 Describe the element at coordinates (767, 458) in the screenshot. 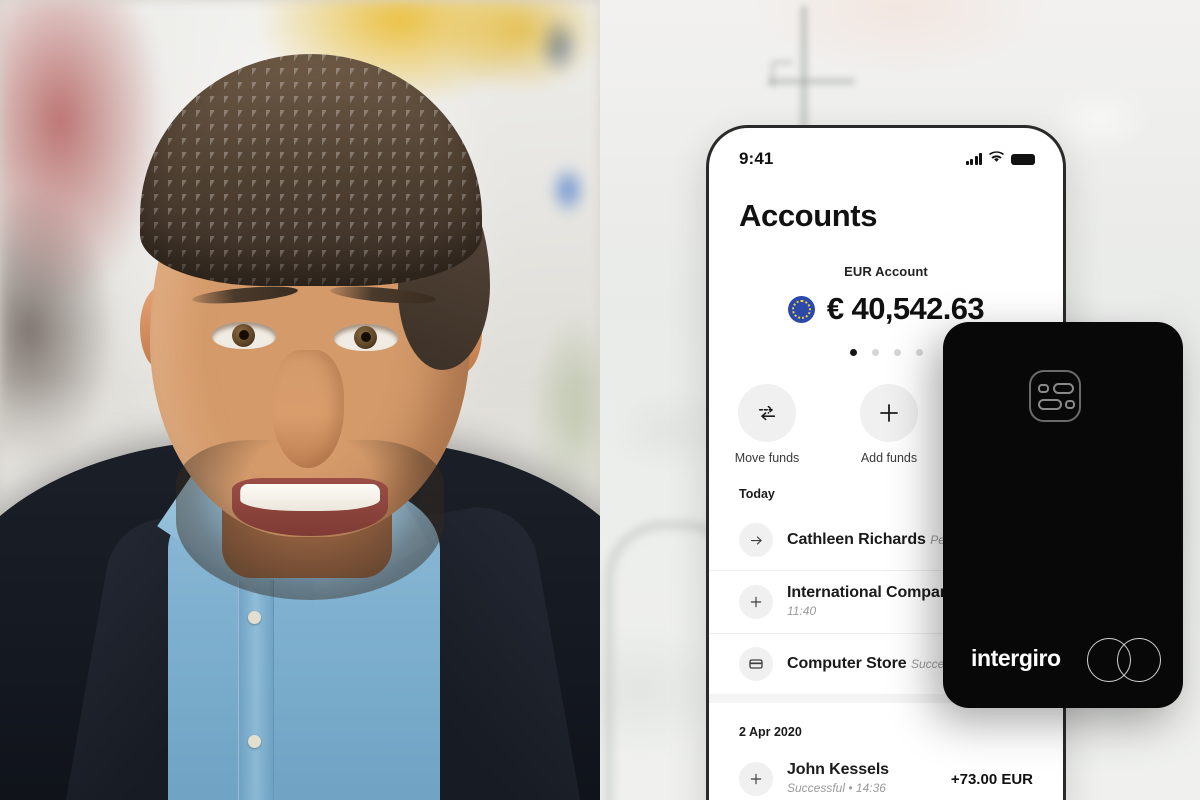

I see `move-funds-label: Move funds` at that location.